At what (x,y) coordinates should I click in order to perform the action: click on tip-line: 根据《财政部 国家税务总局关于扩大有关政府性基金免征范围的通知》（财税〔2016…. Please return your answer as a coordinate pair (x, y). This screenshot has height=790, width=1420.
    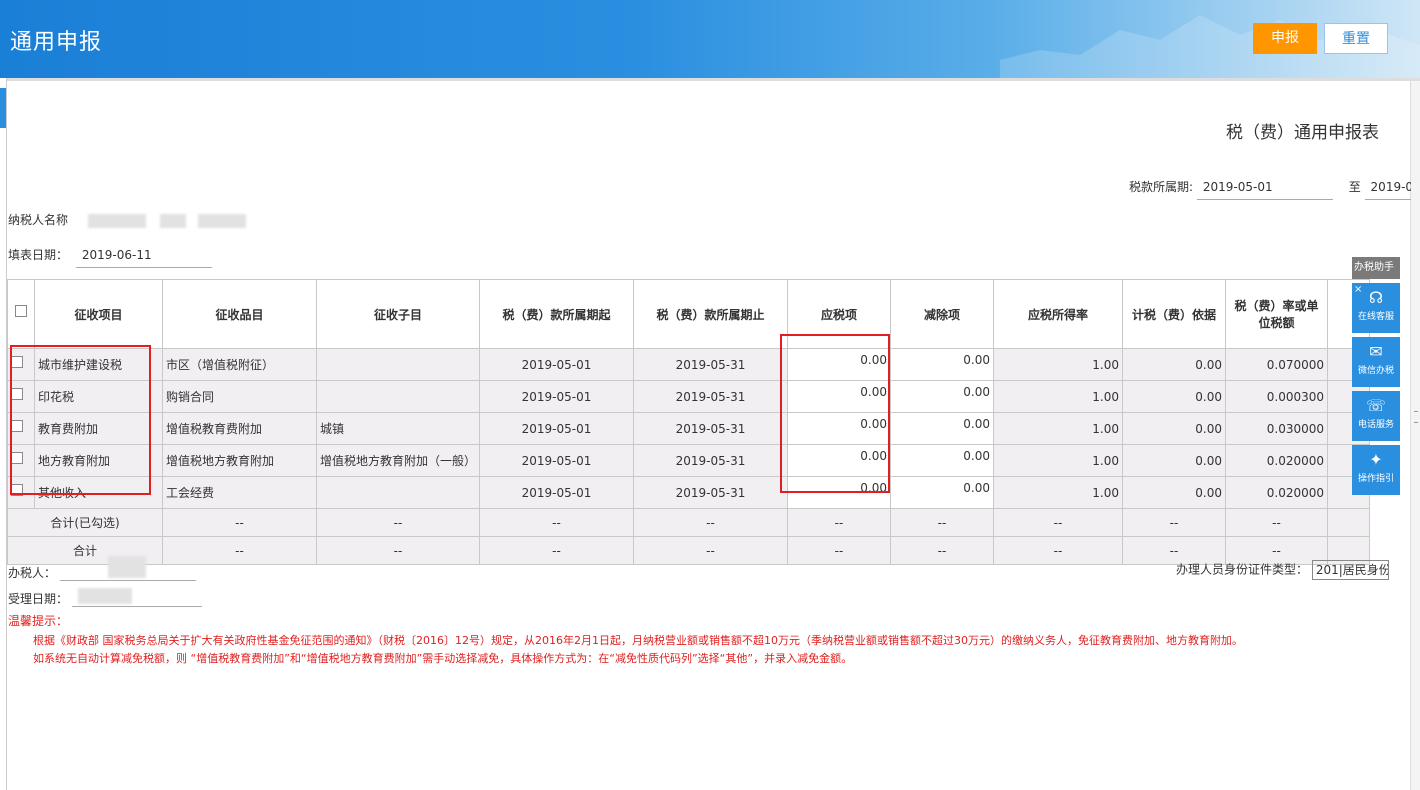
    Looking at the image, I should click on (638, 640).